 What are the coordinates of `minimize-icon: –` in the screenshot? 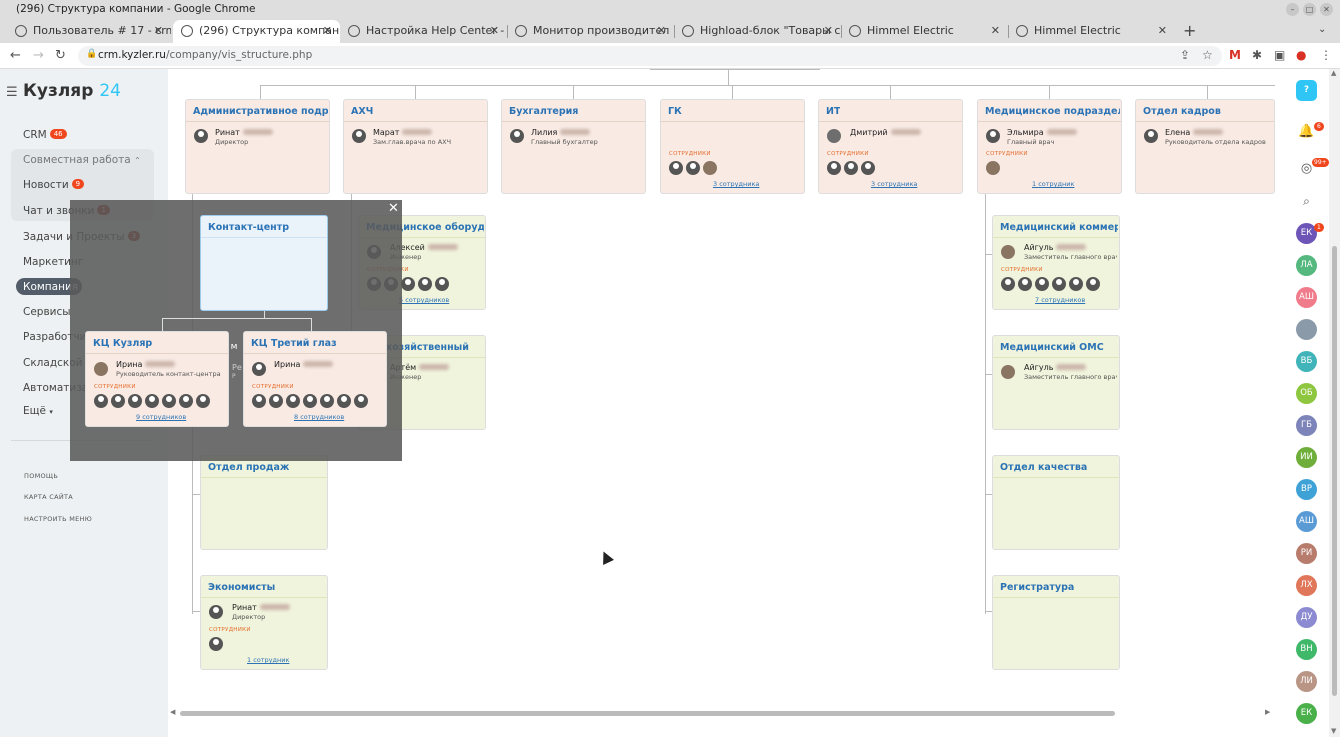 It's located at (1292, 9).